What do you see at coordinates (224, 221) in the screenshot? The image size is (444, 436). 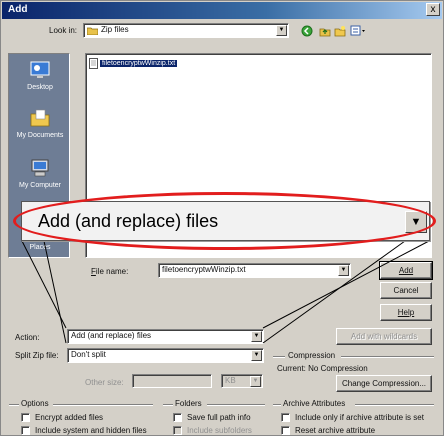 I see `highlight-oval` at bounding box center [224, 221].